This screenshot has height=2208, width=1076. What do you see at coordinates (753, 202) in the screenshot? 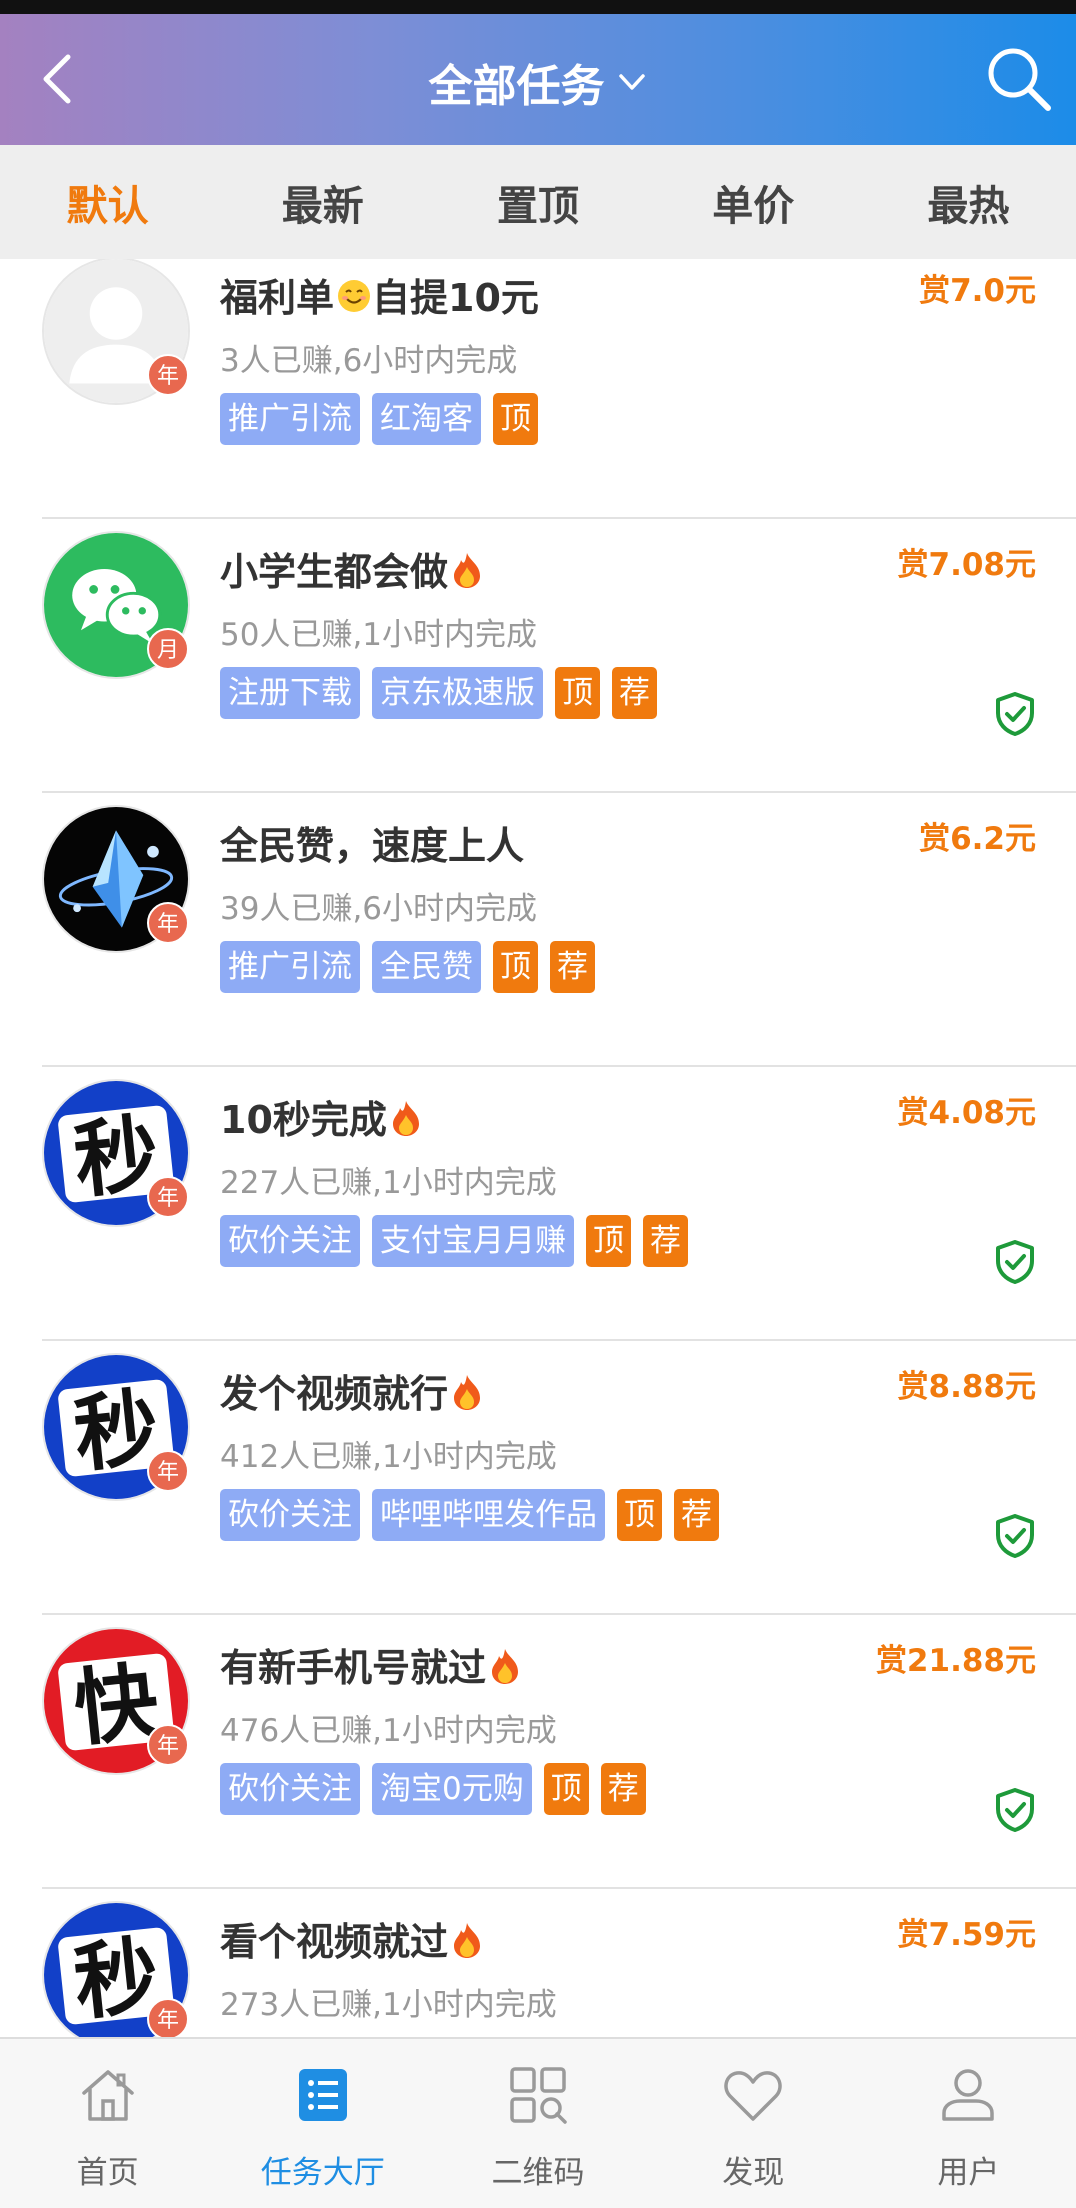
I see `sort-tab: 单价` at bounding box center [753, 202].